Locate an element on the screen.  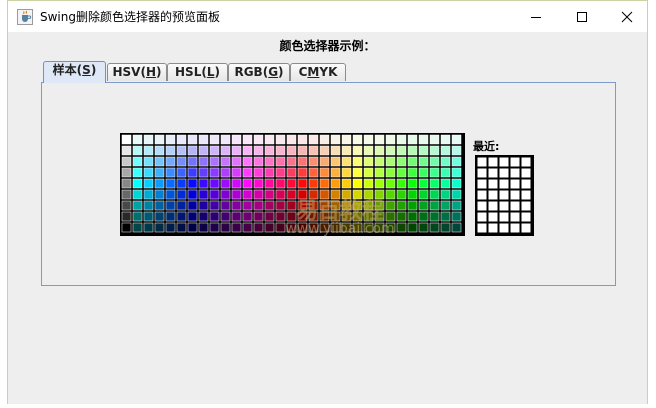
tab-hsv: HSV(H) is located at coordinates (137, 72).